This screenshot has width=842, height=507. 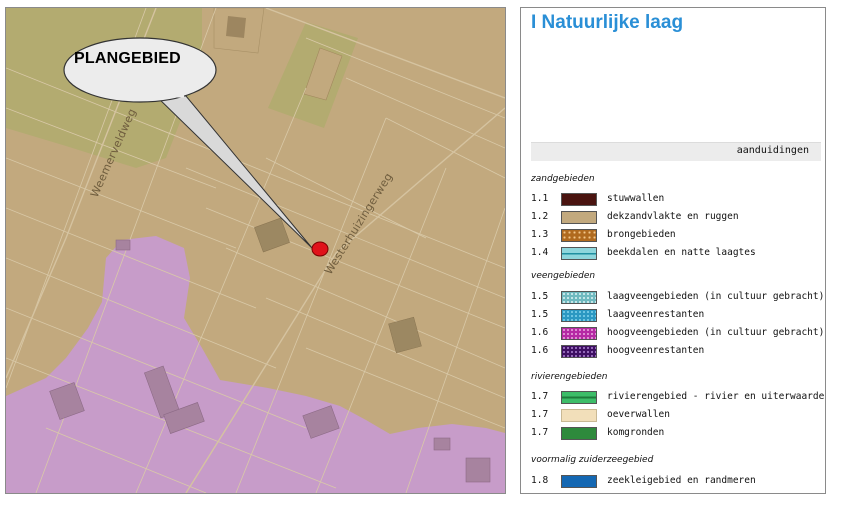 I want to click on legend-title: I Natuurlijke laag, so click(x=607, y=22).